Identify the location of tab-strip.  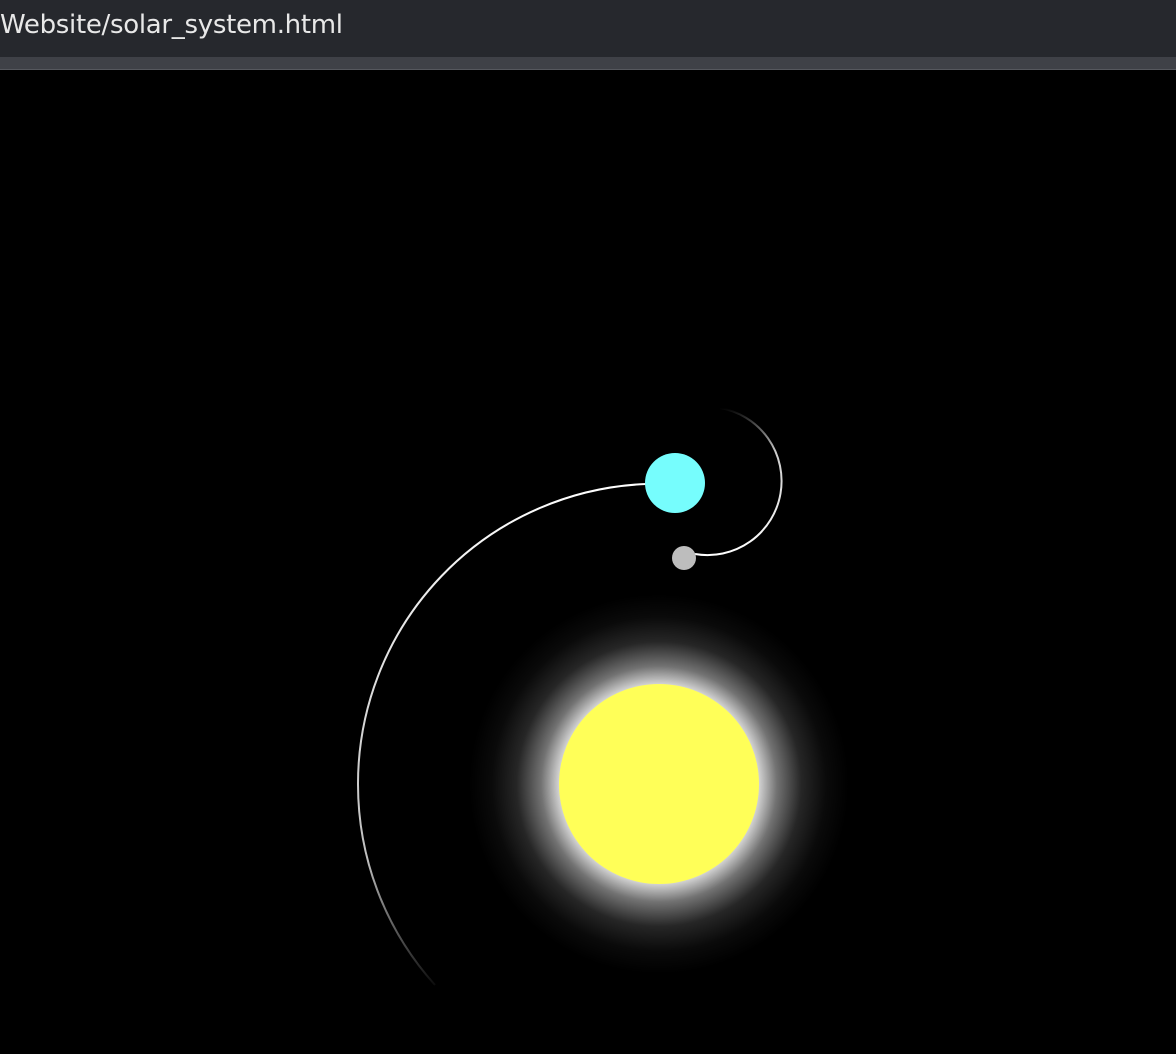
(588, 63).